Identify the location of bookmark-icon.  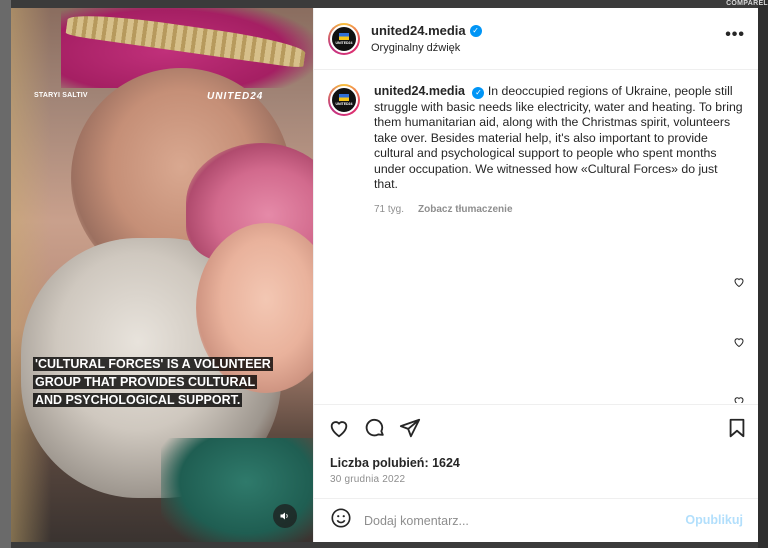
(737, 428).